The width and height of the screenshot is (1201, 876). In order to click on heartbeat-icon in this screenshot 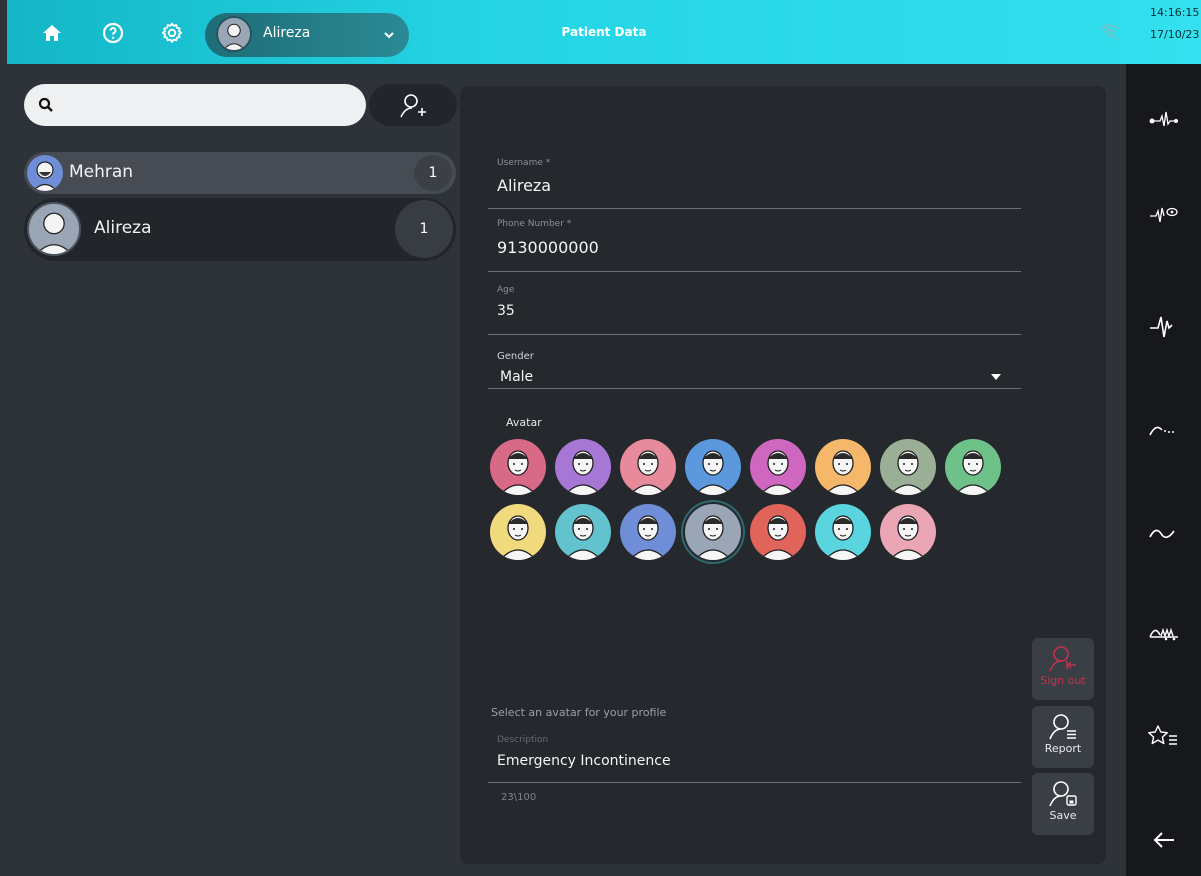, I will do `click(1163, 327)`.